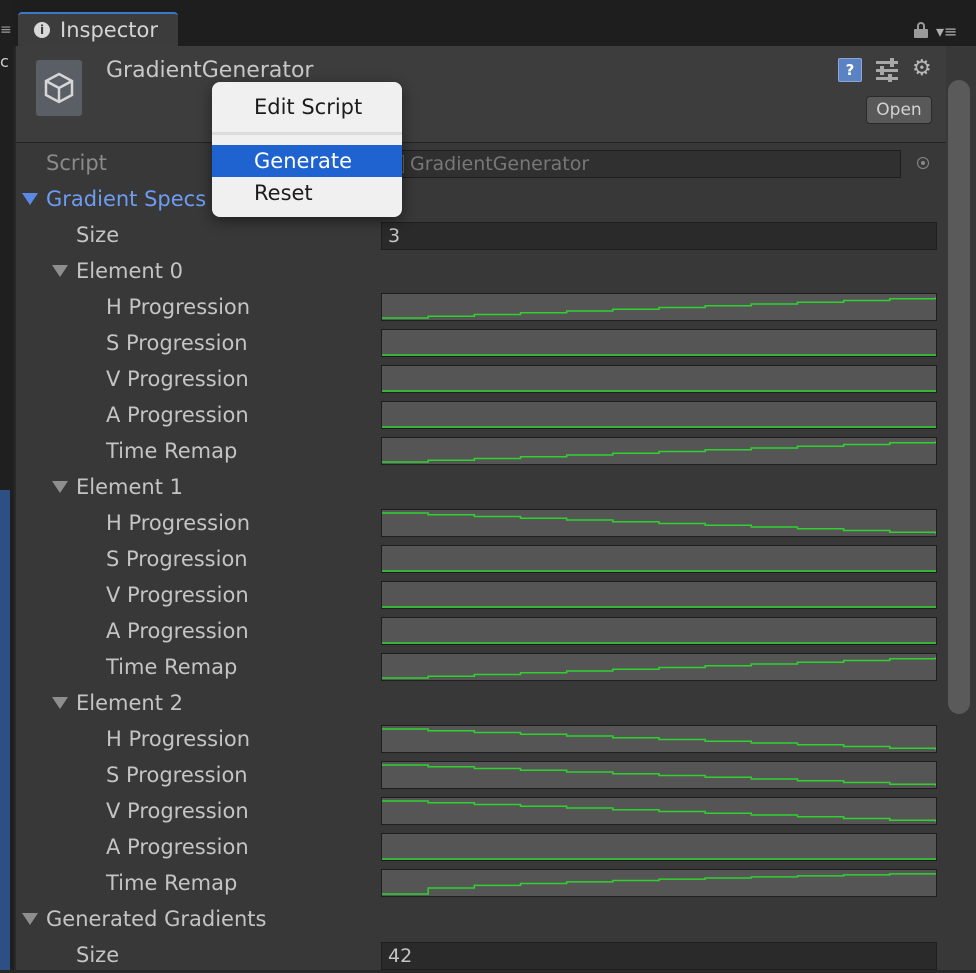 Image resolution: width=976 pixels, height=973 pixels. Describe the element at coordinates (850, 70) in the screenshot. I see `help-icon: ?` at that location.